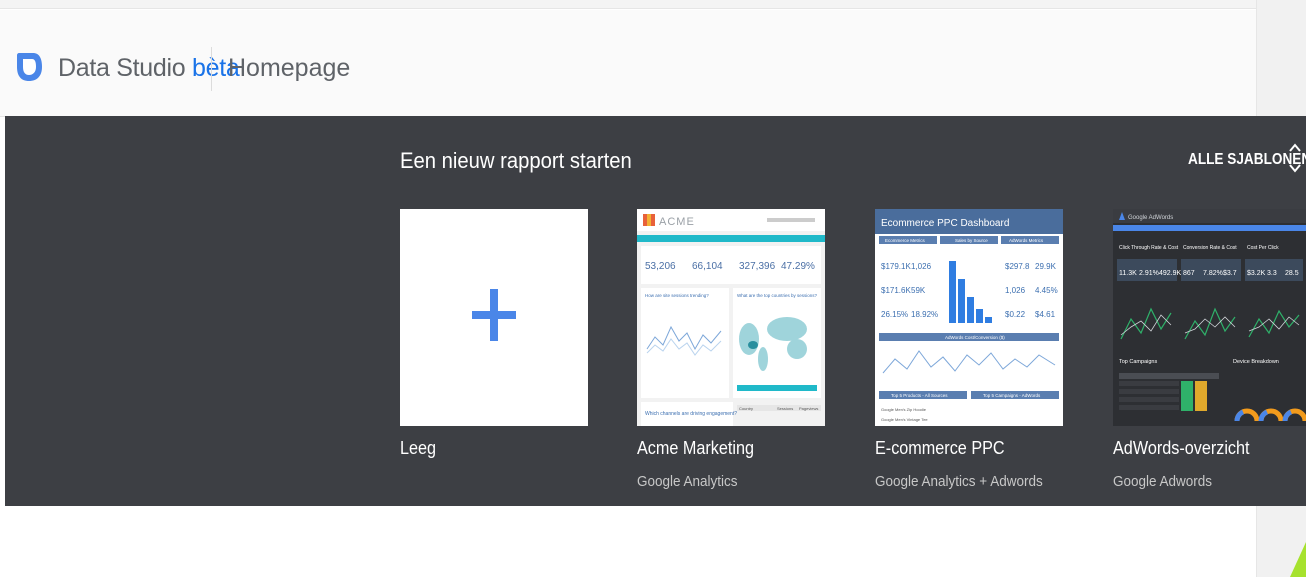 This screenshot has width=1306, height=577. What do you see at coordinates (1256, 273) in the screenshot?
I see `adwords-value-7: $3.2K` at bounding box center [1256, 273].